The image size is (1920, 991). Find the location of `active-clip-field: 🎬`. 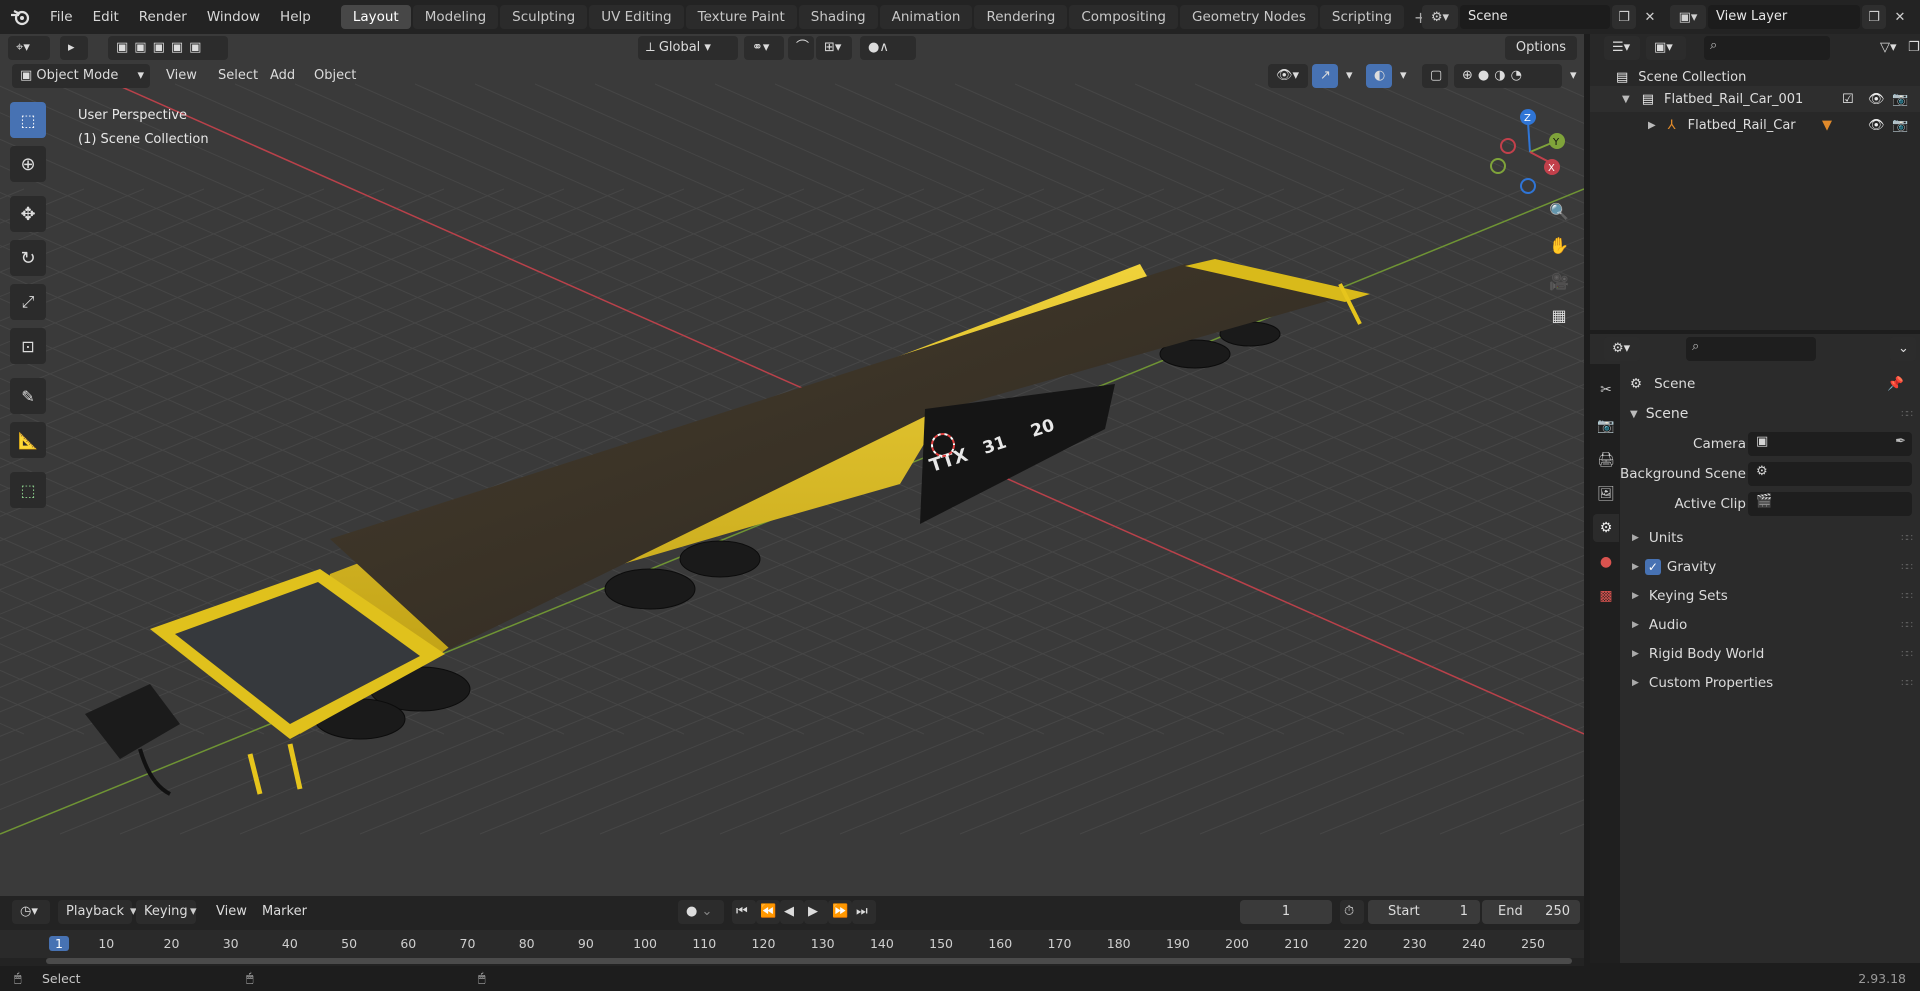

active-clip-field: 🎬 is located at coordinates (1830, 504).